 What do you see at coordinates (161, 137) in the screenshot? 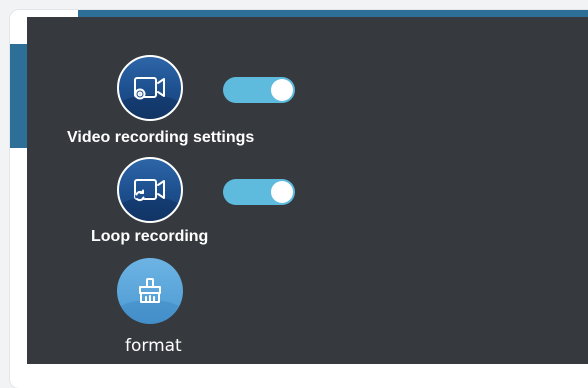
I see `video-recording-label: Video recording settings` at bounding box center [161, 137].